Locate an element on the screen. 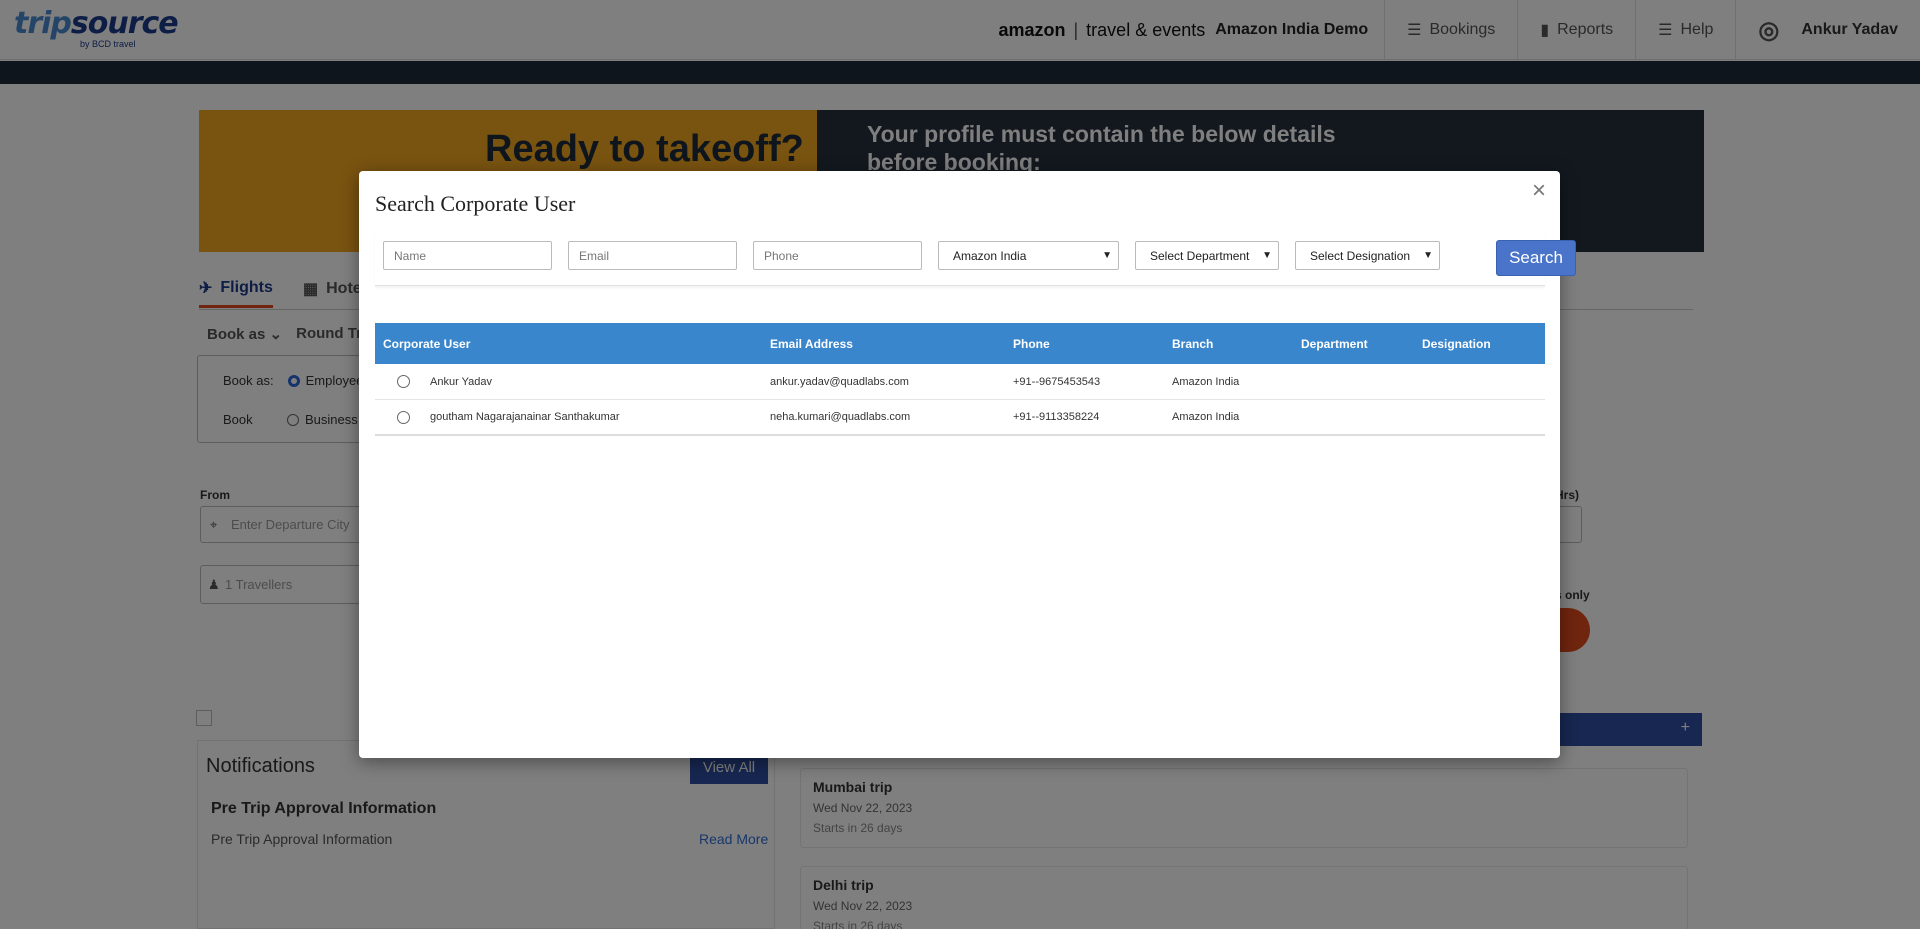 Image resolution: width=1920 pixels, height=929 pixels. modal-title: Search Corporate User is located at coordinates (475, 203).